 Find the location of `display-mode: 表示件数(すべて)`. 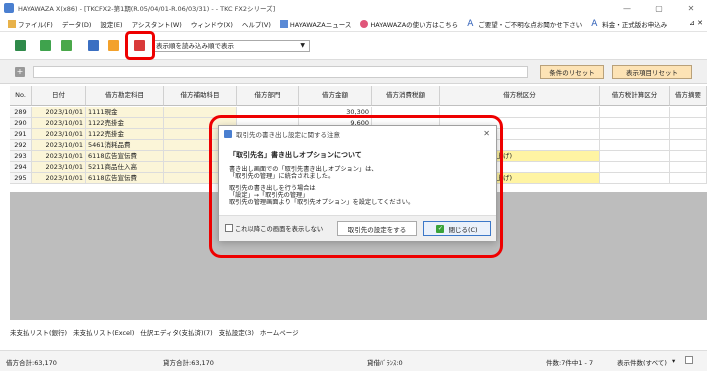

display-mode: 表示件数(すべて) is located at coordinates (642, 362).